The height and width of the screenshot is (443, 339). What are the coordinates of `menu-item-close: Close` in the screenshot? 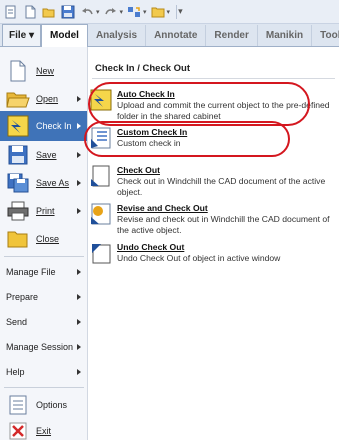 It's located at (43, 239).